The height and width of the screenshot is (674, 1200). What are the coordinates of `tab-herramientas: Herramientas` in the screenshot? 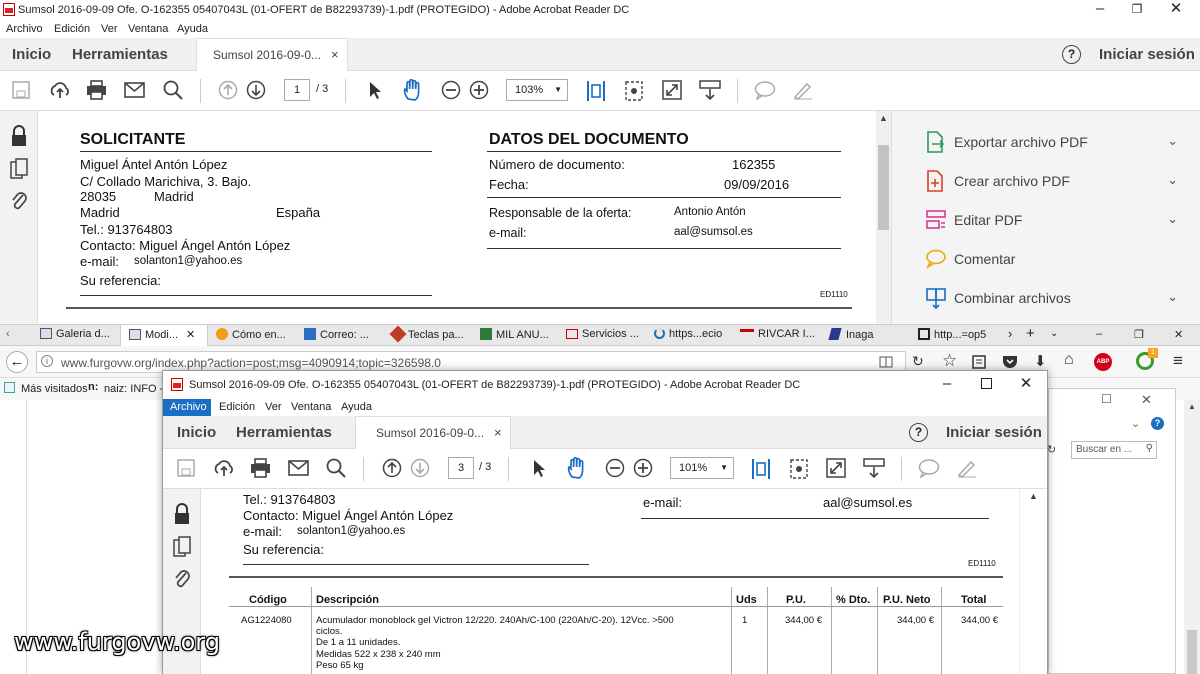 It's located at (284, 432).